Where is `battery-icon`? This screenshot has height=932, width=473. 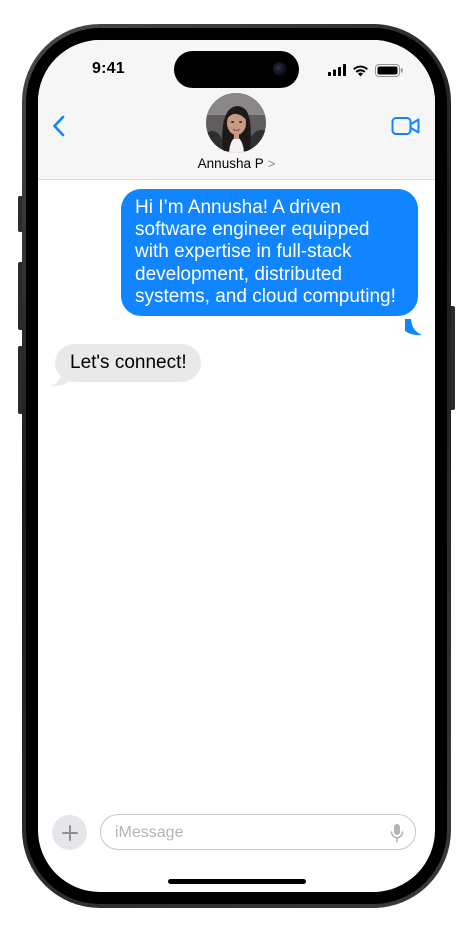 battery-icon is located at coordinates (389, 70).